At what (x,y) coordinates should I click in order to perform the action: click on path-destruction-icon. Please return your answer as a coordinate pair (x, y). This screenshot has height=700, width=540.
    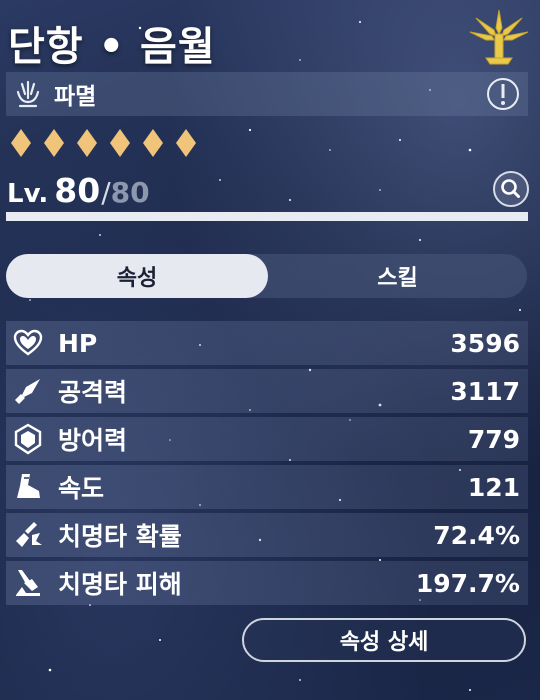
    Looking at the image, I should click on (28, 94).